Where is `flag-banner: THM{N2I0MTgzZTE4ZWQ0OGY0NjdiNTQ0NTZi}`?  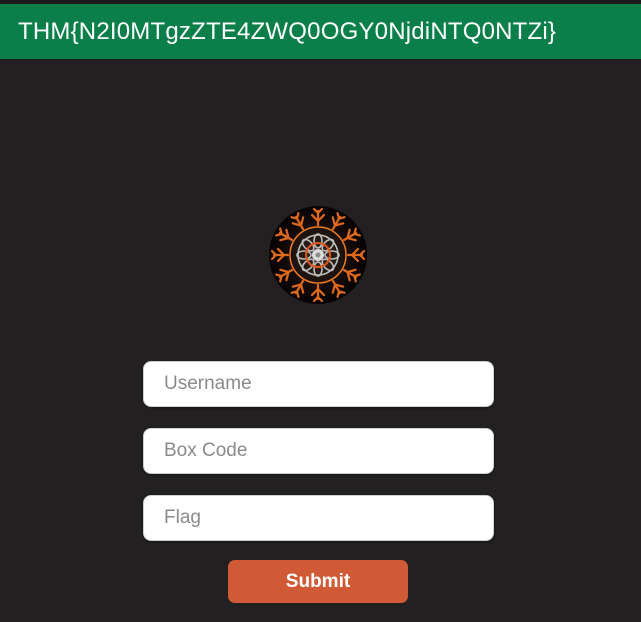 flag-banner: THM{N2I0MTgzZTE4ZWQ0OGY0NjdiNTQ0NTZi} is located at coordinates (320, 31).